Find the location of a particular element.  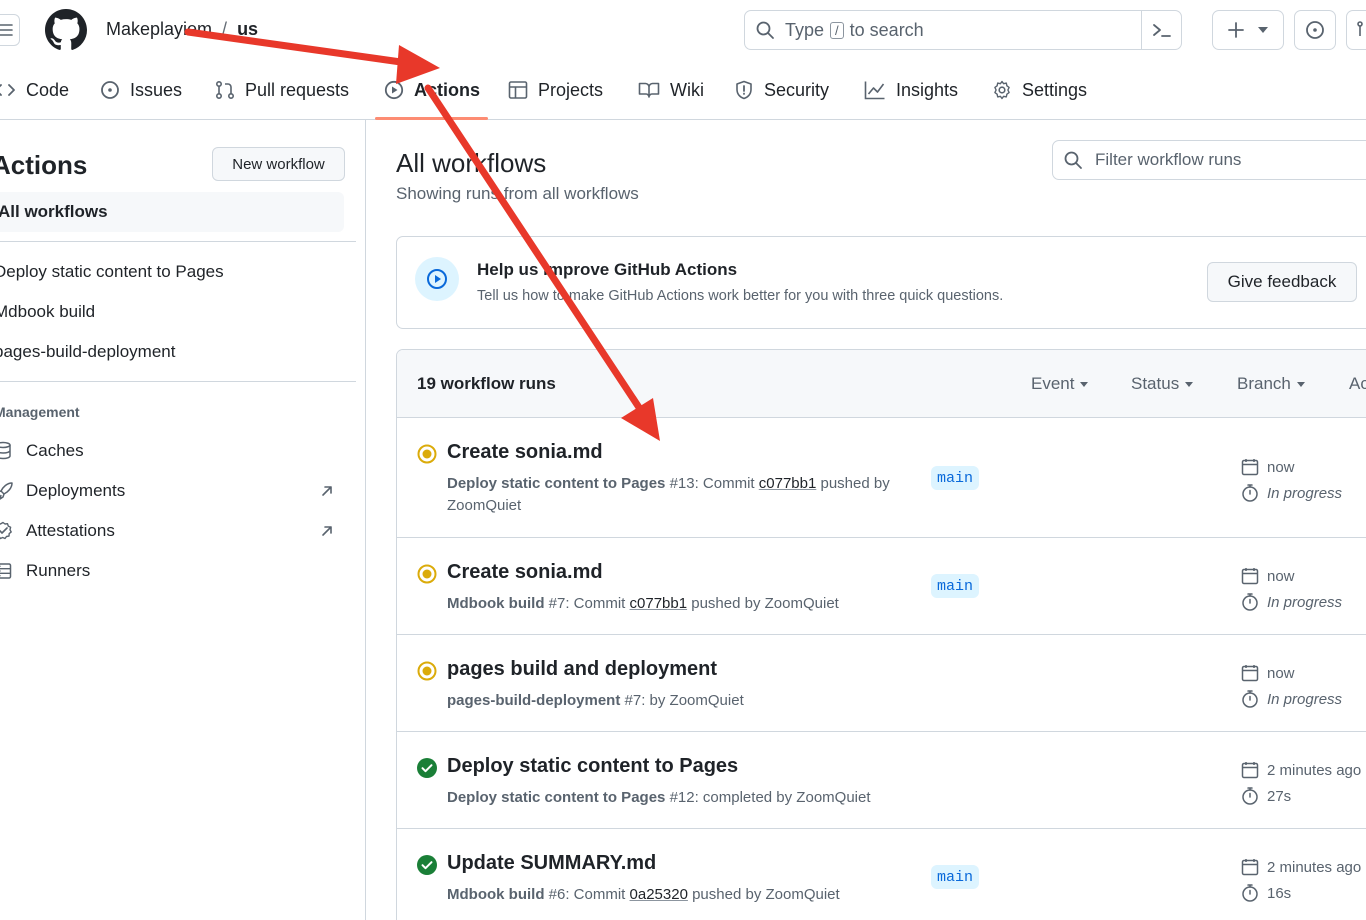

hamburger-icon is located at coordinates (6, 30).